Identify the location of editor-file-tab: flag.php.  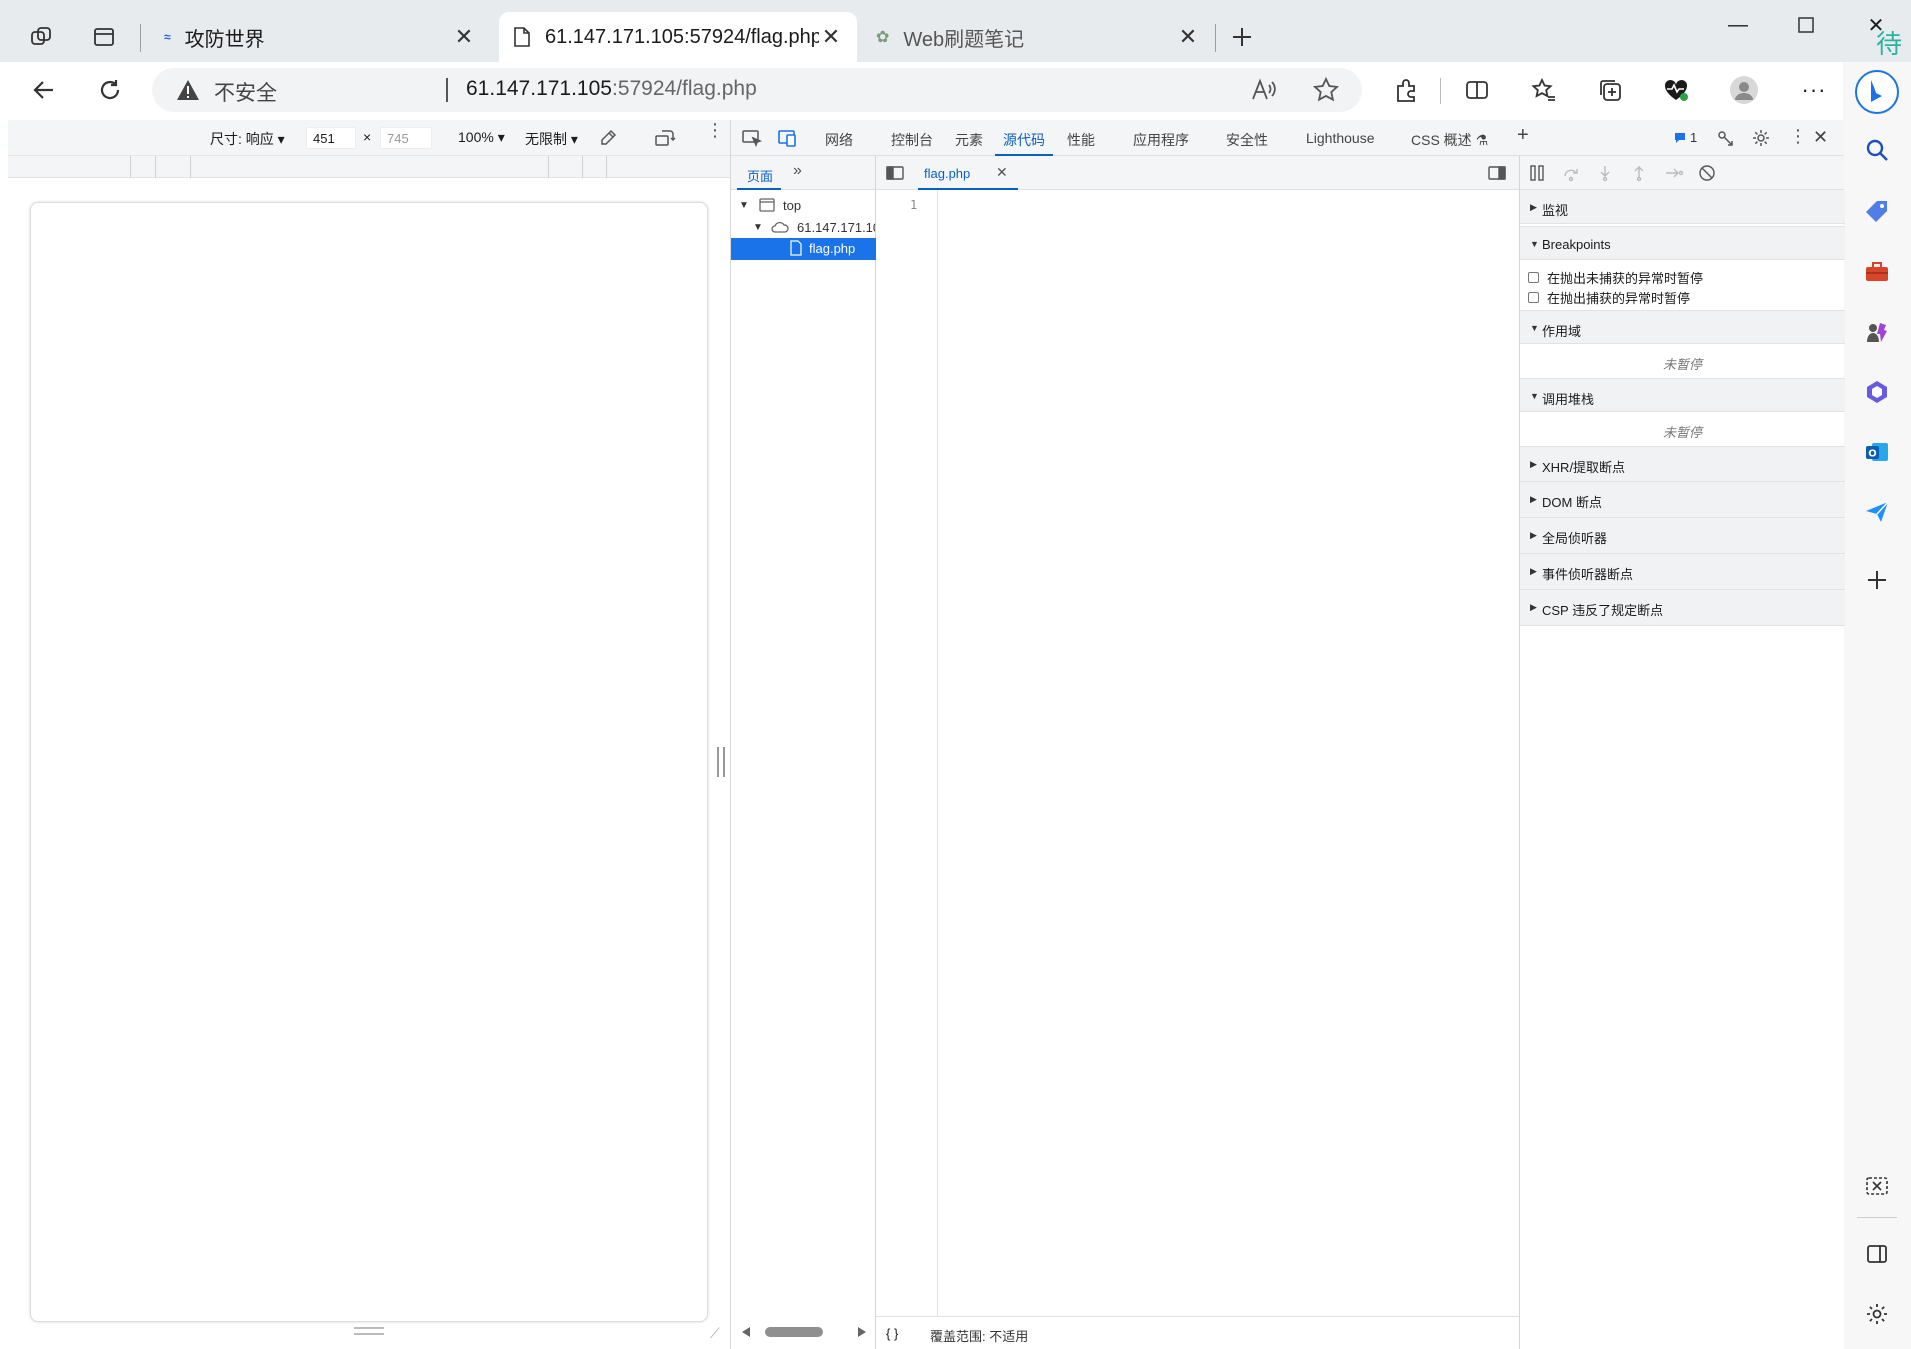
(947, 173).